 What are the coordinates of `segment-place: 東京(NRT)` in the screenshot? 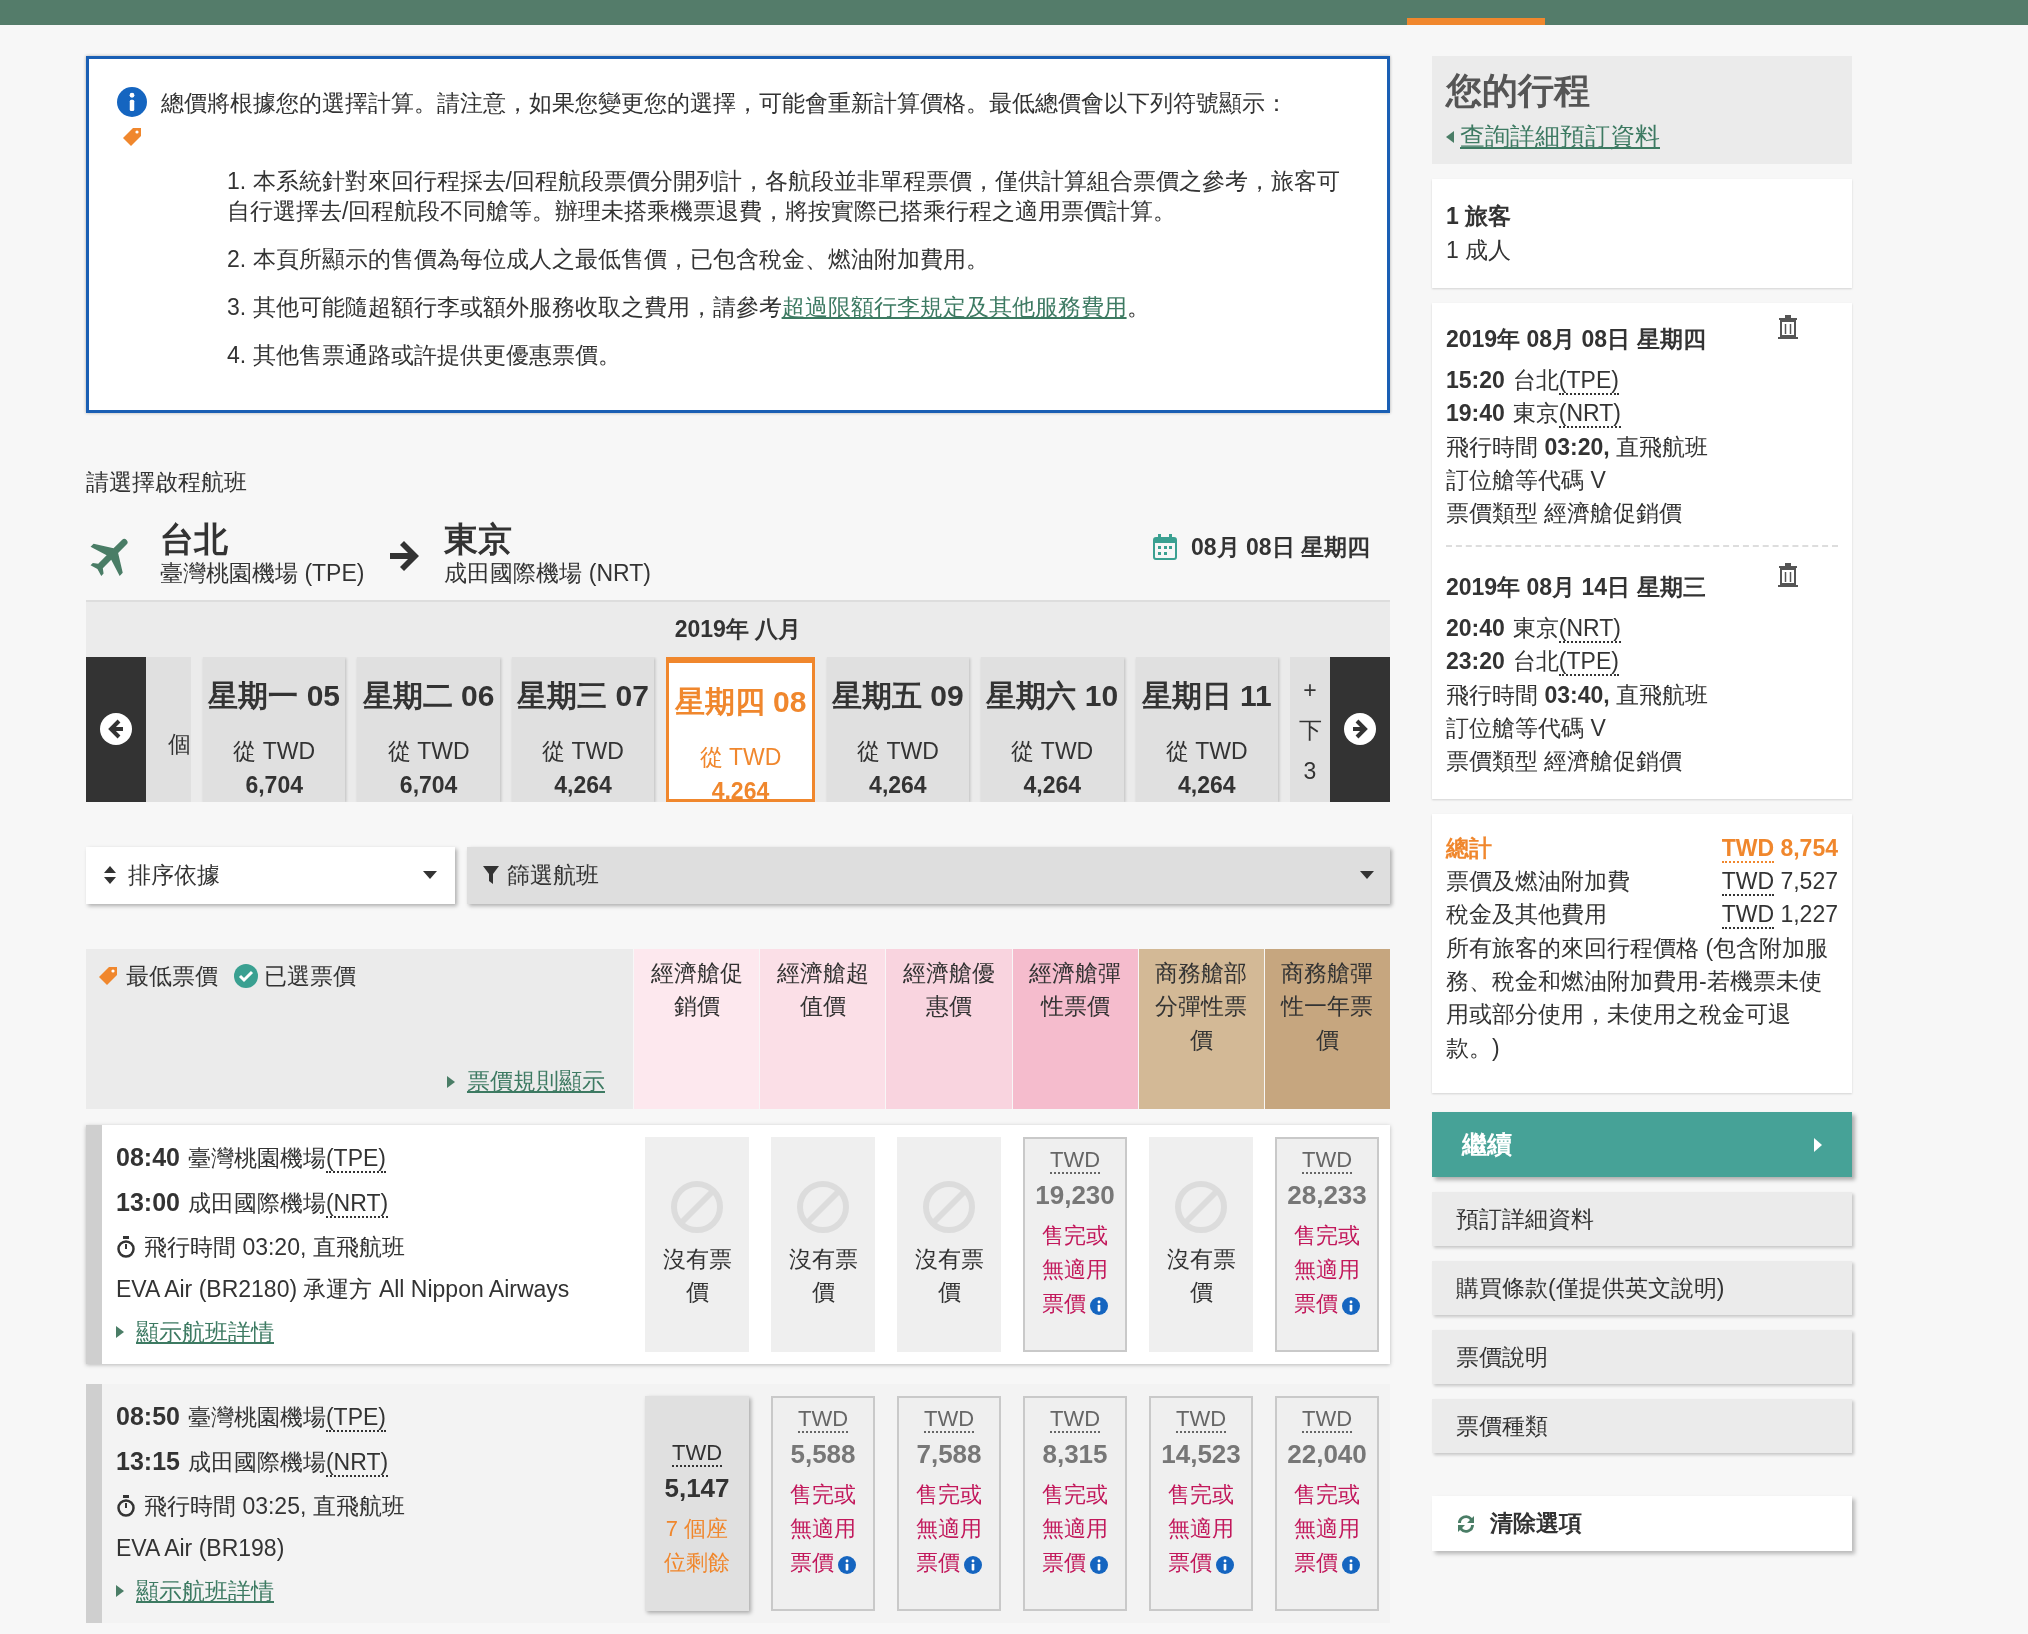 It's located at (1566, 629).